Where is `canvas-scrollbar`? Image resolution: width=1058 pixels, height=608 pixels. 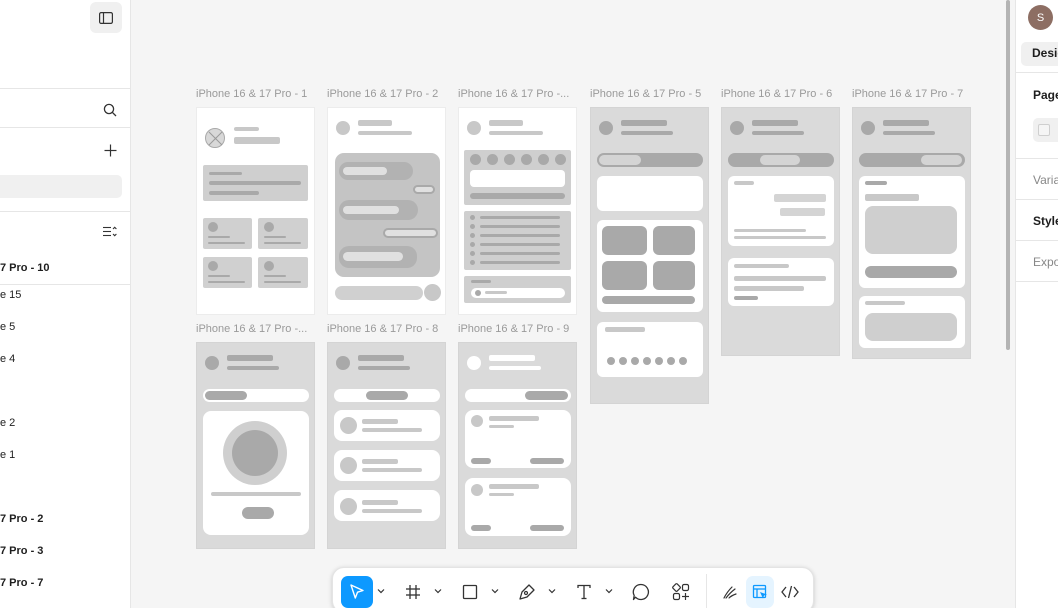 canvas-scrollbar is located at coordinates (1008, 175).